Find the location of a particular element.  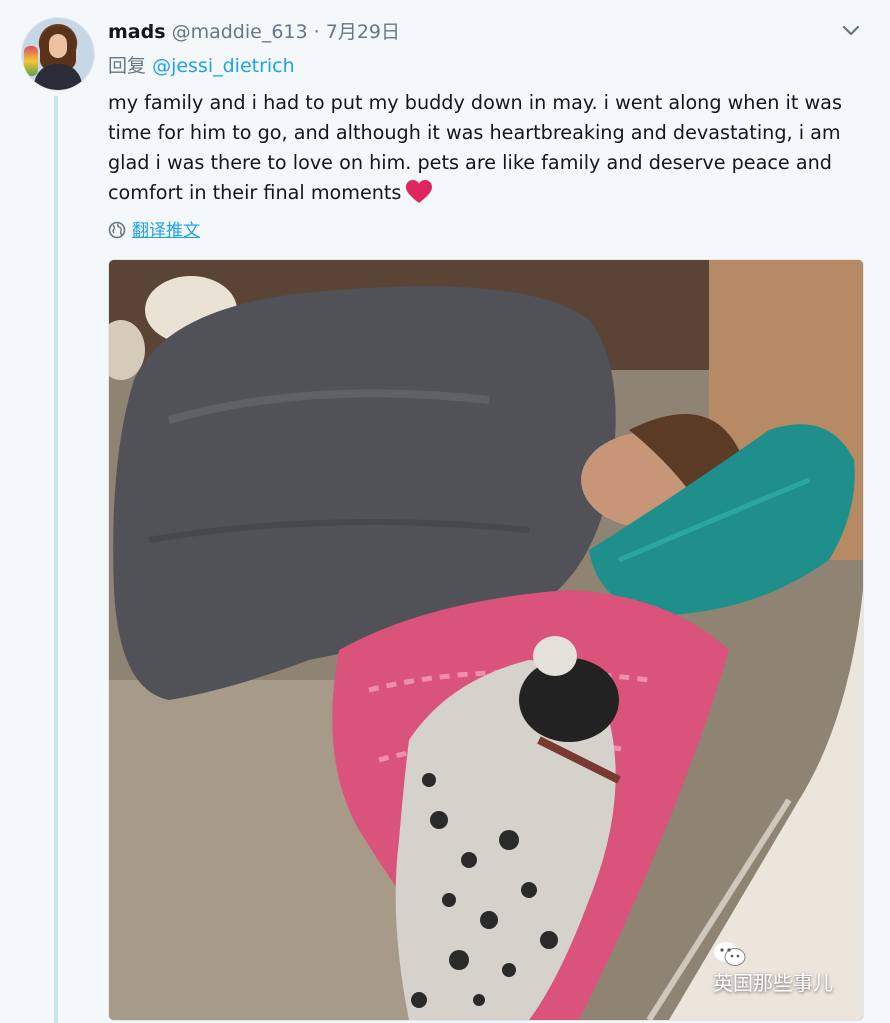

red-heart-icon is located at coordinates (419, 192).